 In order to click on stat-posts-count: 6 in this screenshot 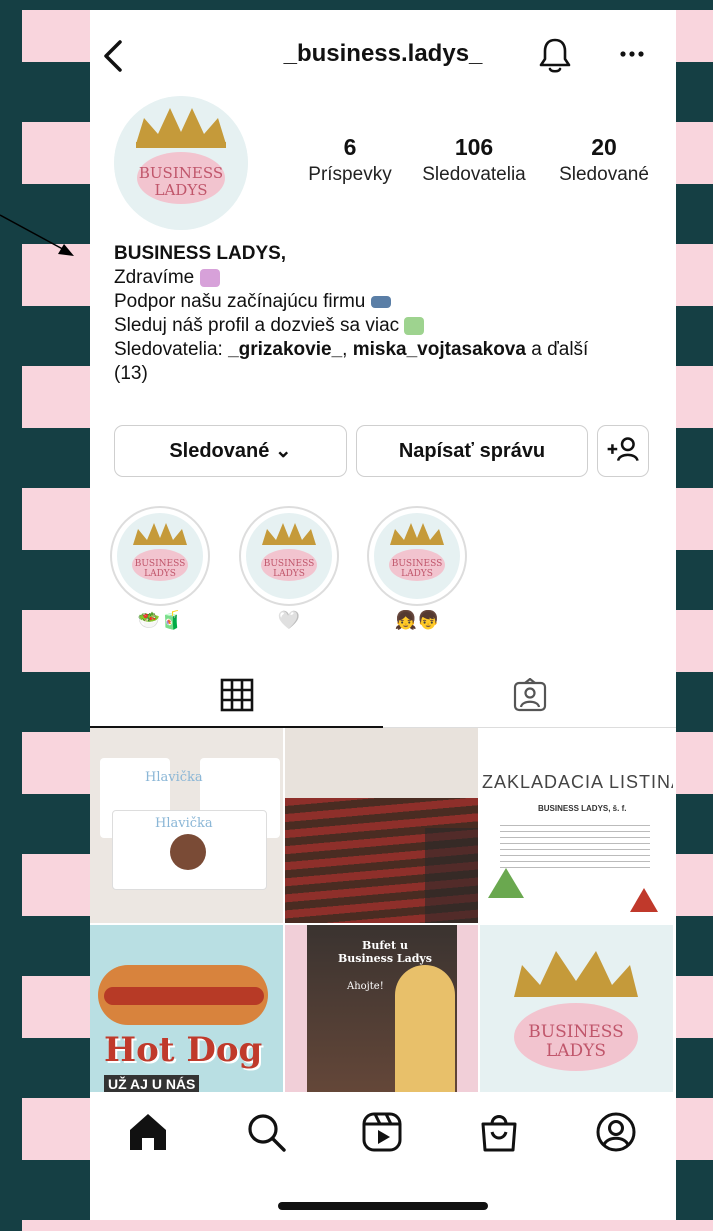, I will do `click(350, 147)`.